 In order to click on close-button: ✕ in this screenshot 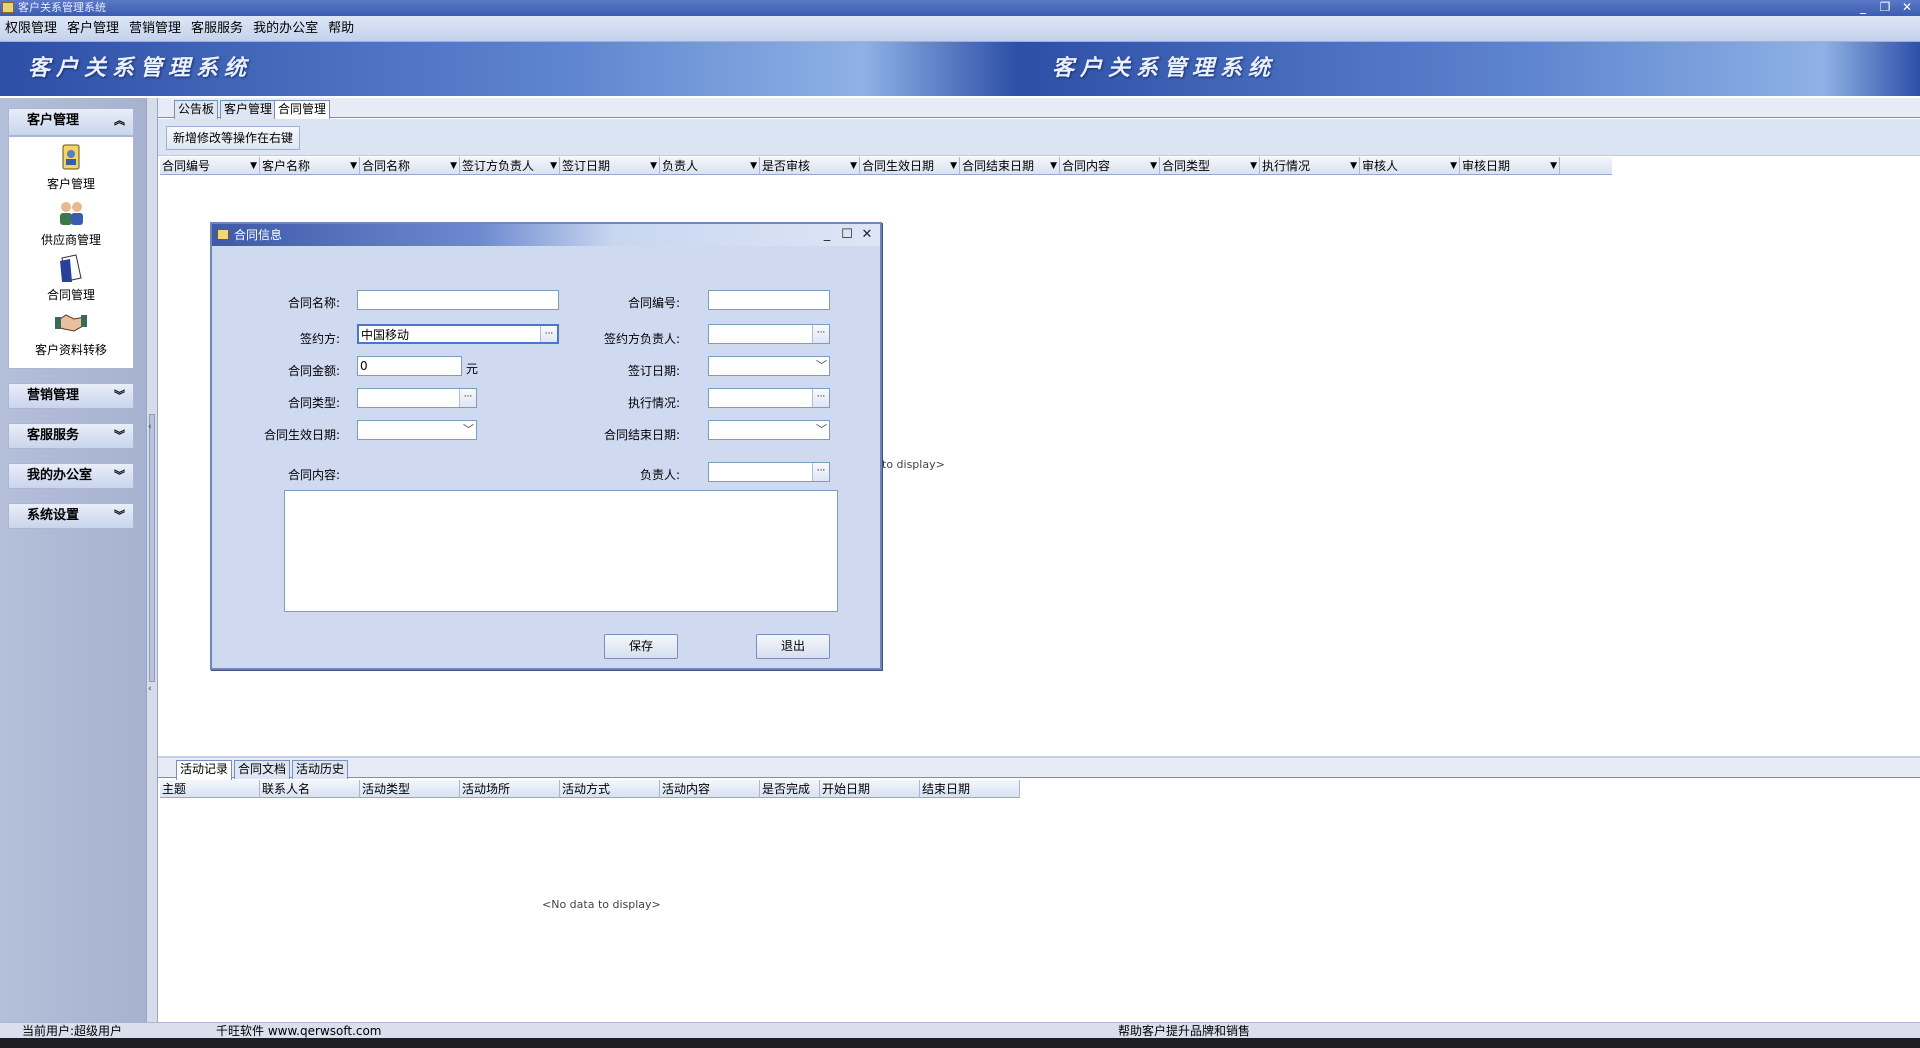, I will do `click(1907, 8)`.